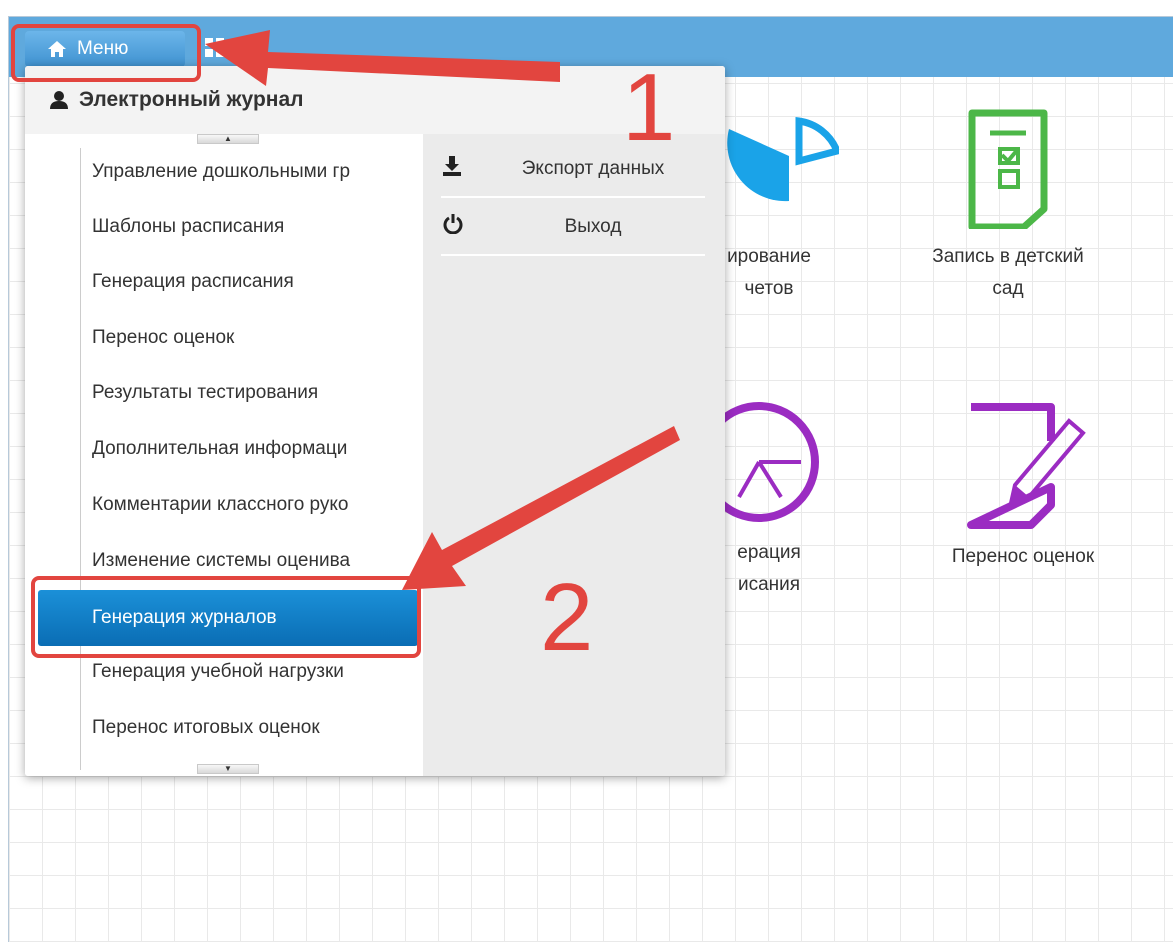 This screenshot has width=1173, height=942. I want to click on menu-item-teacher-comments: Комментарии классного руко, so click(257, 505).